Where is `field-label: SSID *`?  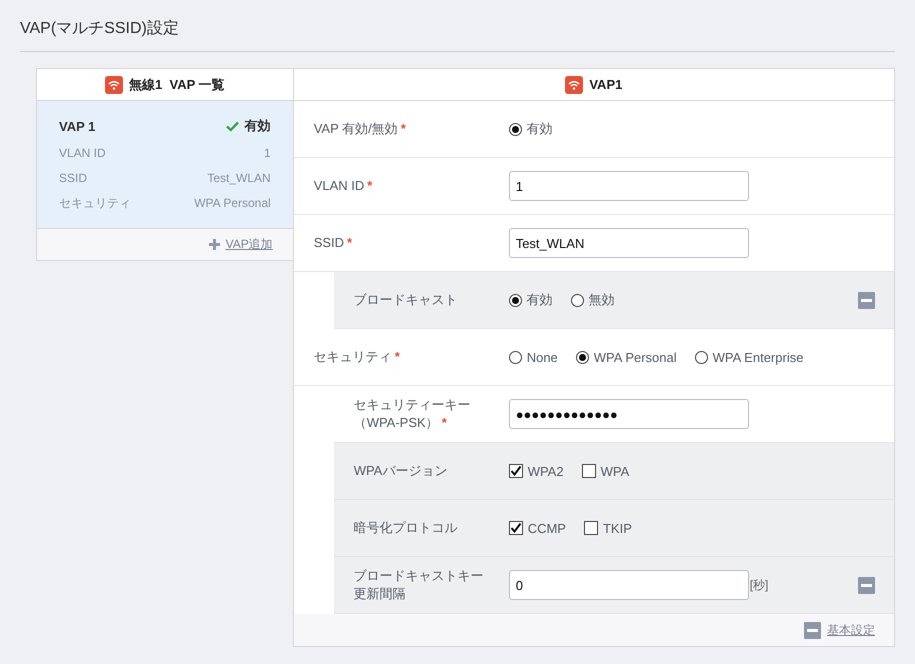
field-label: SSID * is located at coordinates (334, 243).